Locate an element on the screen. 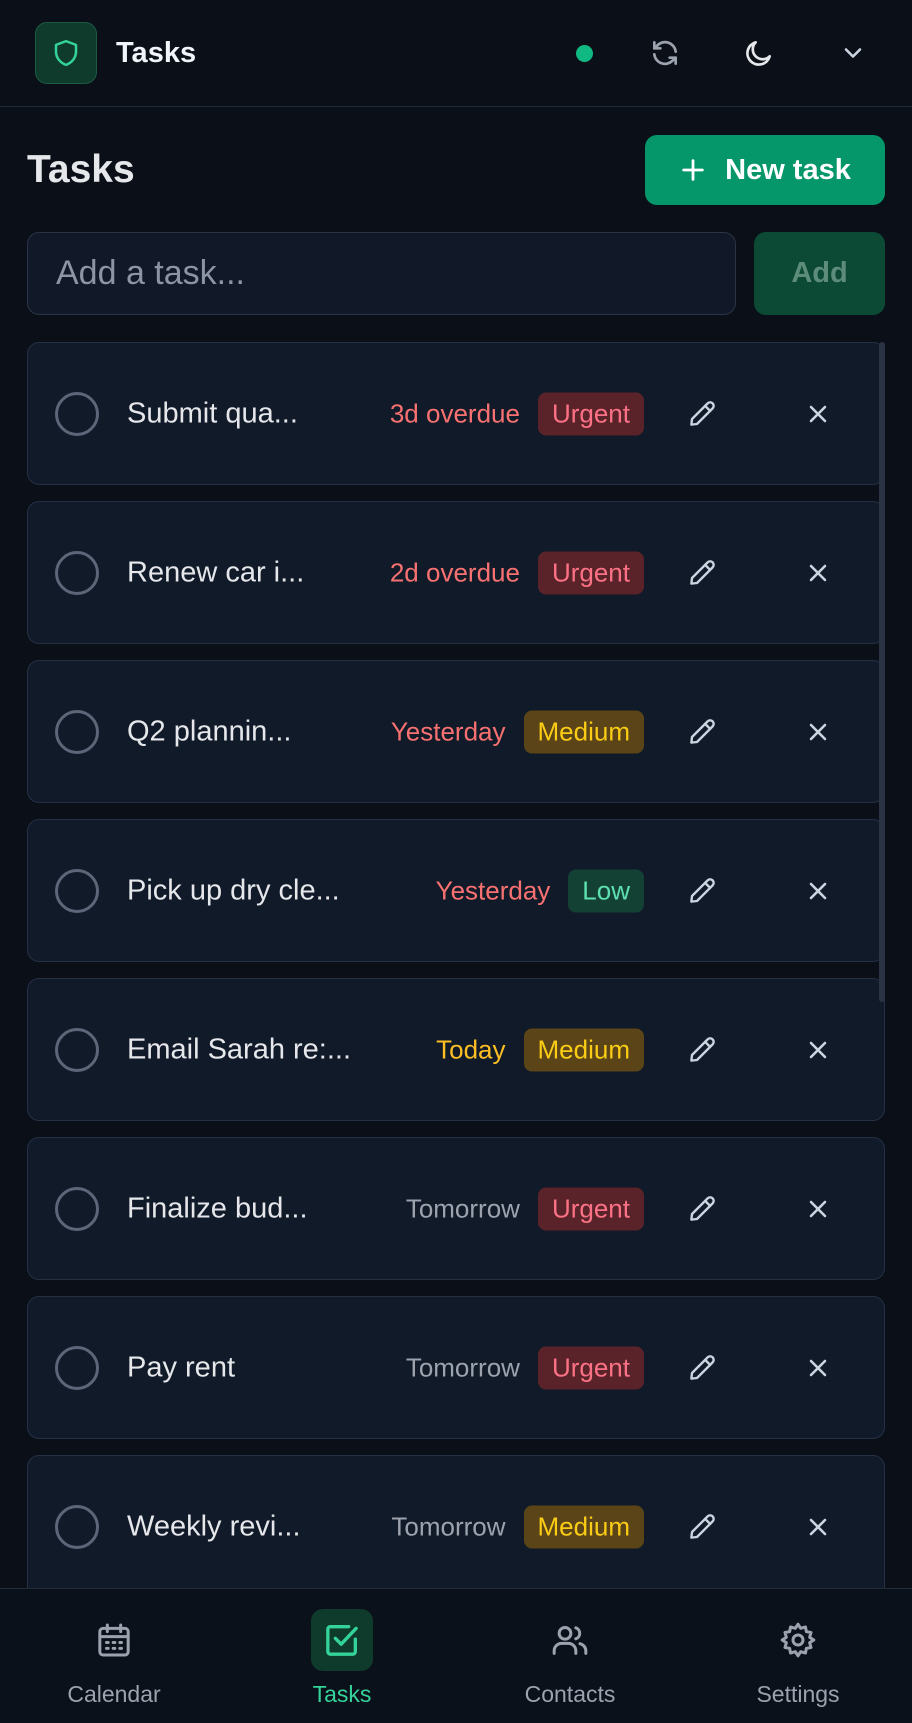  task-item: Finalize bud... Tomorrow Urgent is located at coordinates (456, 1208).